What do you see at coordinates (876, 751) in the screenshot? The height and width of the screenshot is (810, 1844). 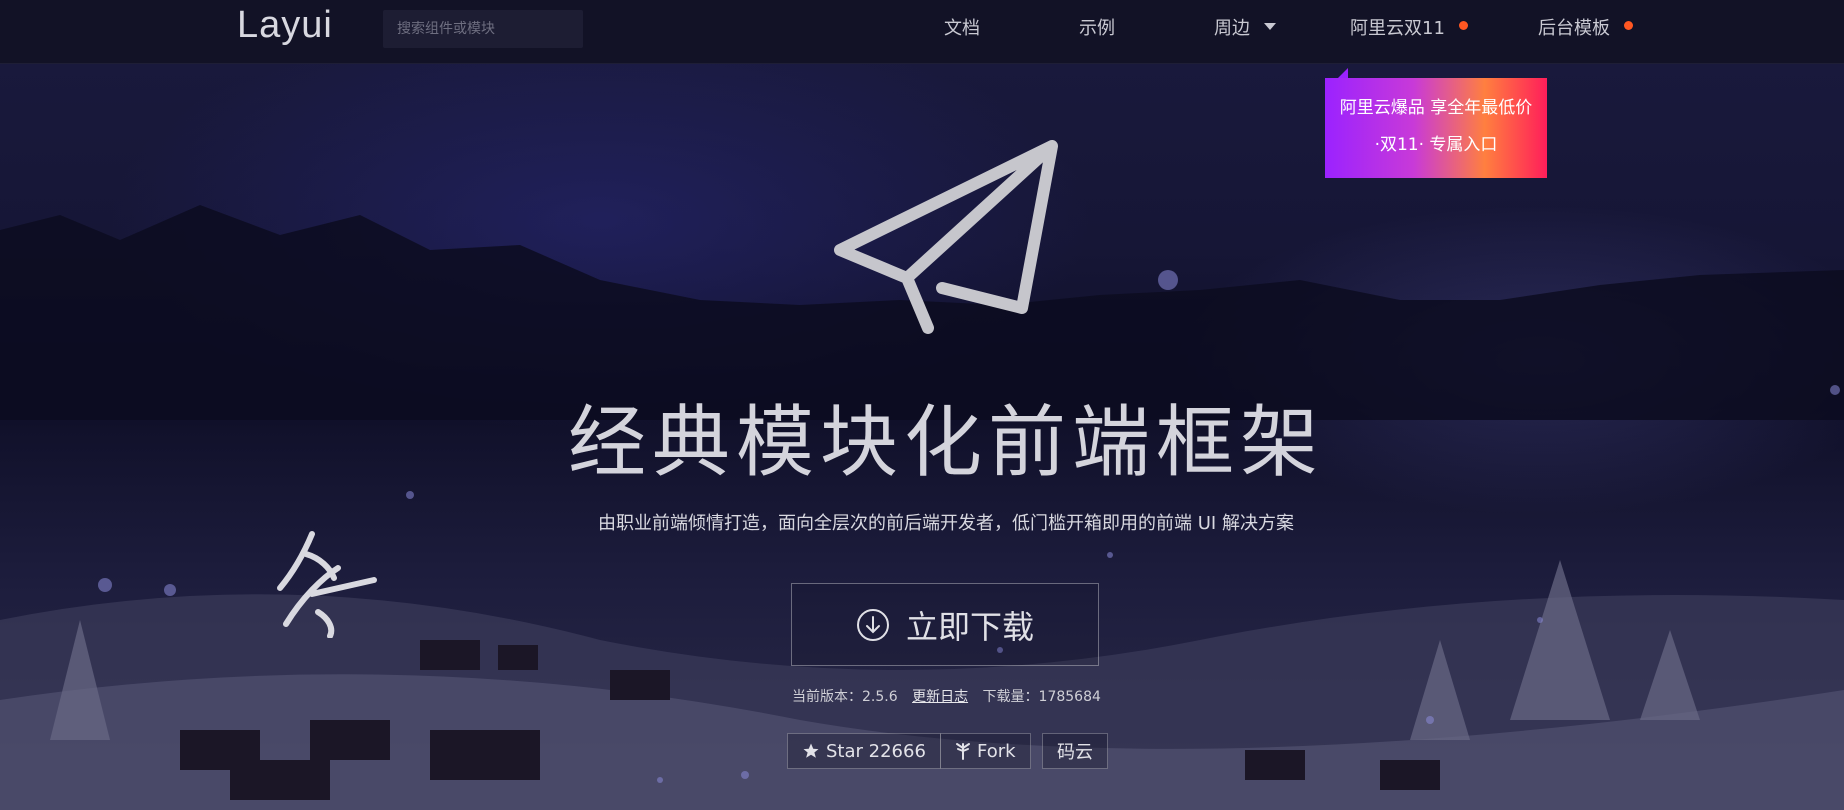 I see `star-label: Star 22666` at bounding box center [876, 751].